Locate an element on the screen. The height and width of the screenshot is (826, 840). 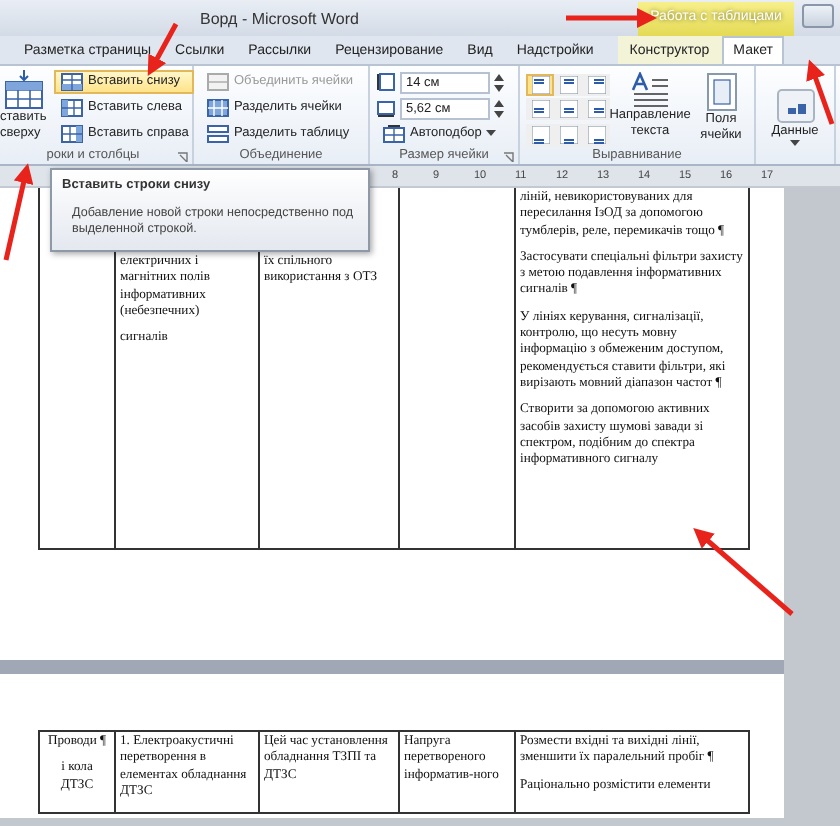
window-title: Ворд - Microsoft Word is located at coordinates (279, 20).